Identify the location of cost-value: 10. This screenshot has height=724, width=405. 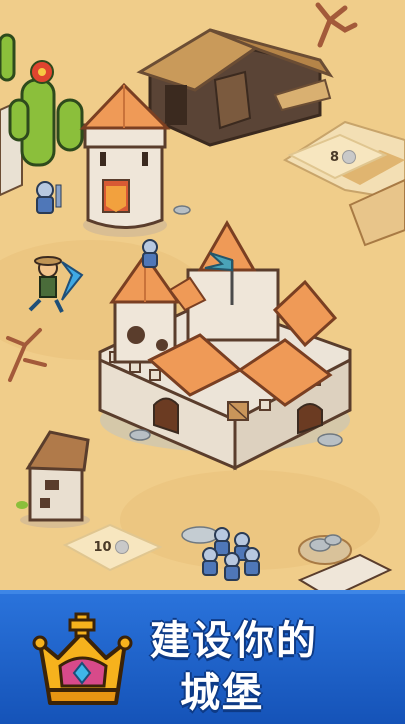
(102, 547).